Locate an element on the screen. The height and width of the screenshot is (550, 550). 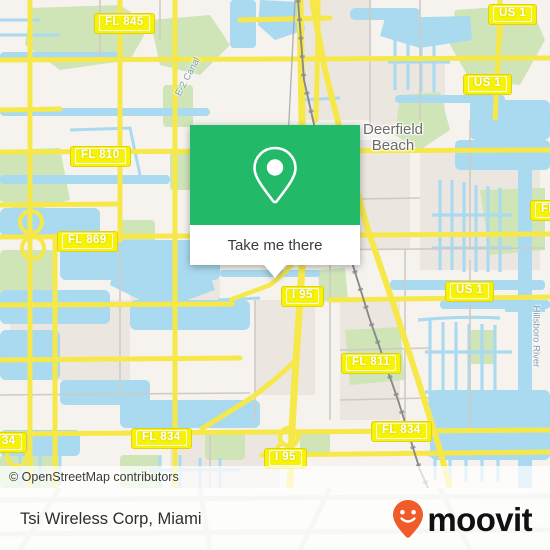
location-popup-card: Take me there is located at coordinates (275, 201).